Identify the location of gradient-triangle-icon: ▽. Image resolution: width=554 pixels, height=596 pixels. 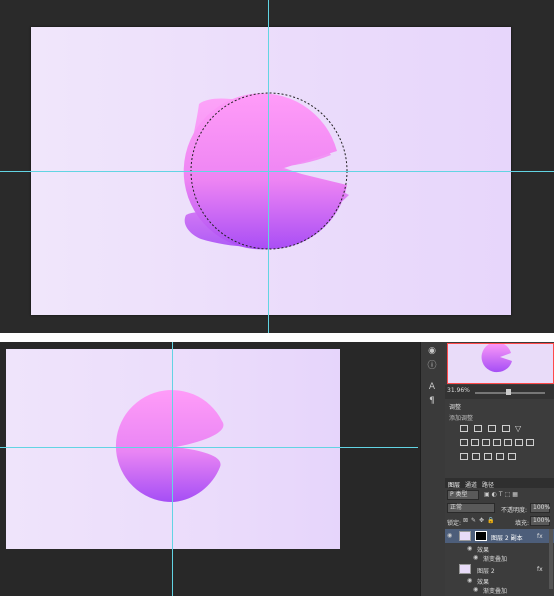
(518, 428).